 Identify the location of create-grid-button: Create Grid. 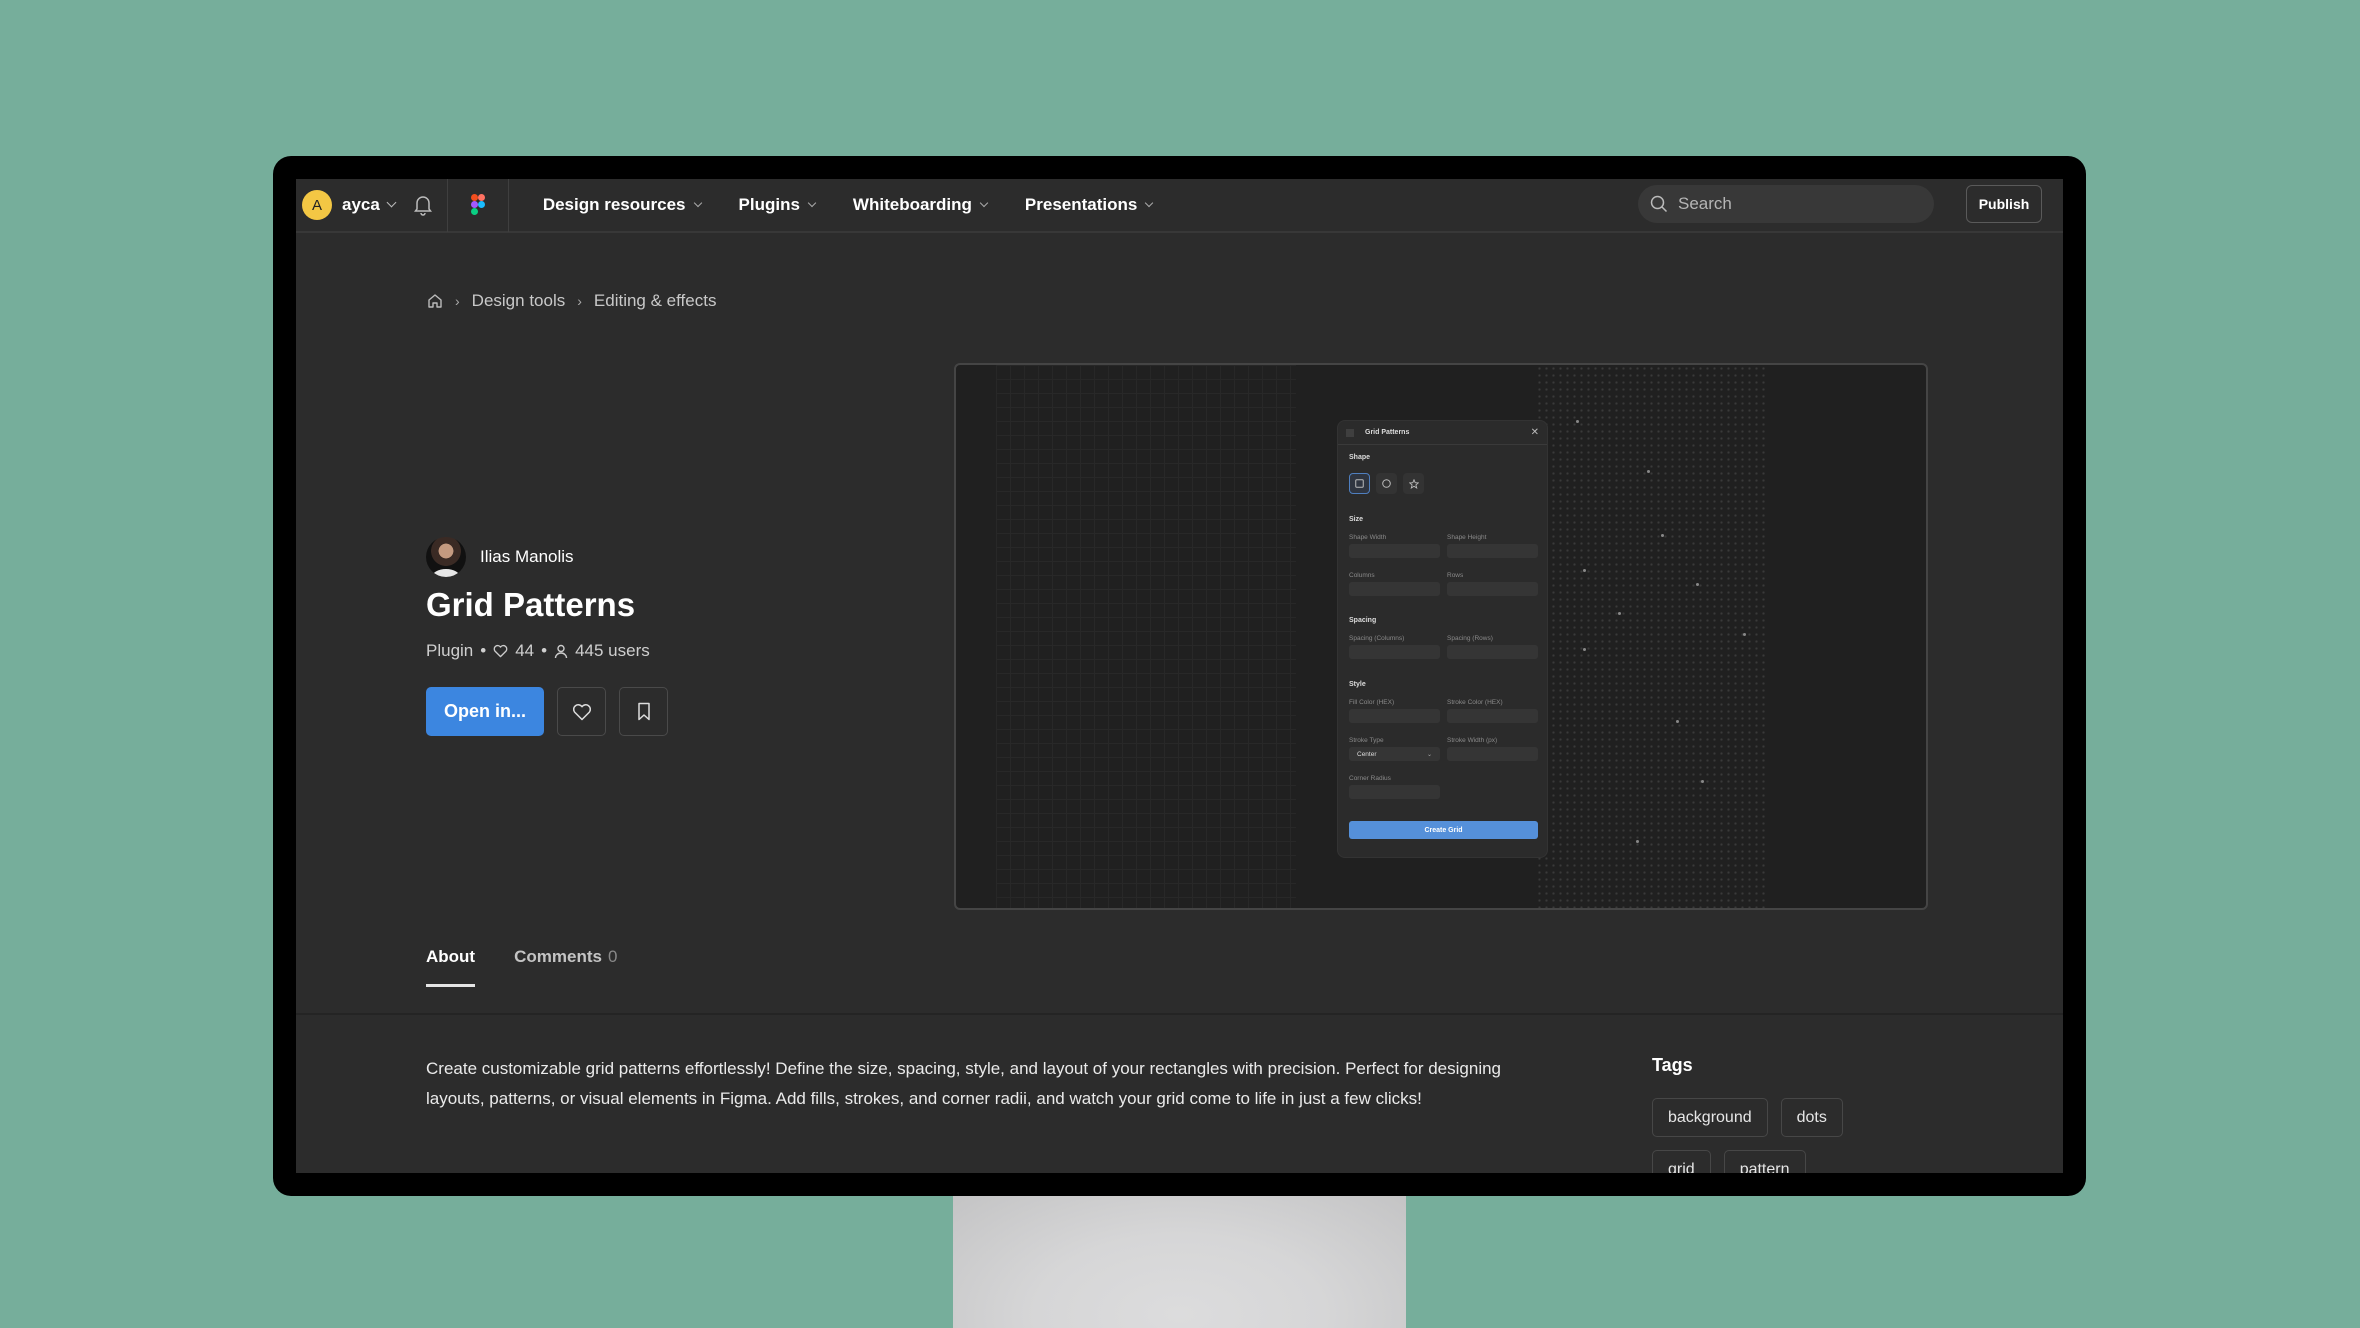
(1443, 830).